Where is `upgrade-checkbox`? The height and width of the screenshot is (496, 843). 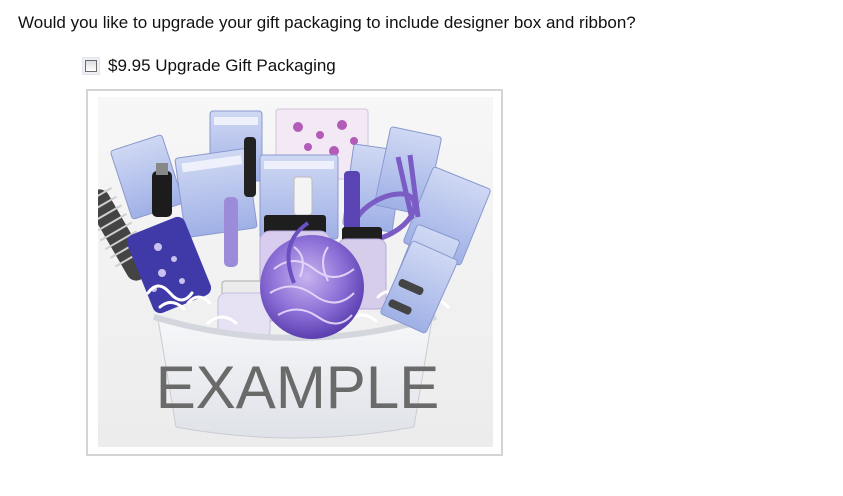 upgrade-checkbox is located at coordinates (91, 66).